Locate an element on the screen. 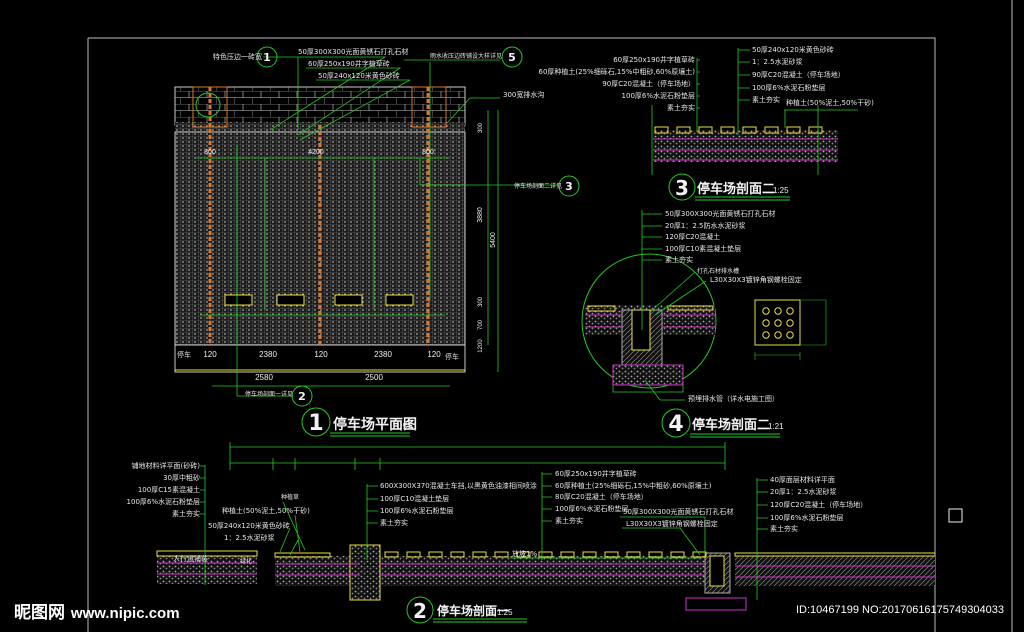  title-number: 1 is located at coordinates (315, 423).